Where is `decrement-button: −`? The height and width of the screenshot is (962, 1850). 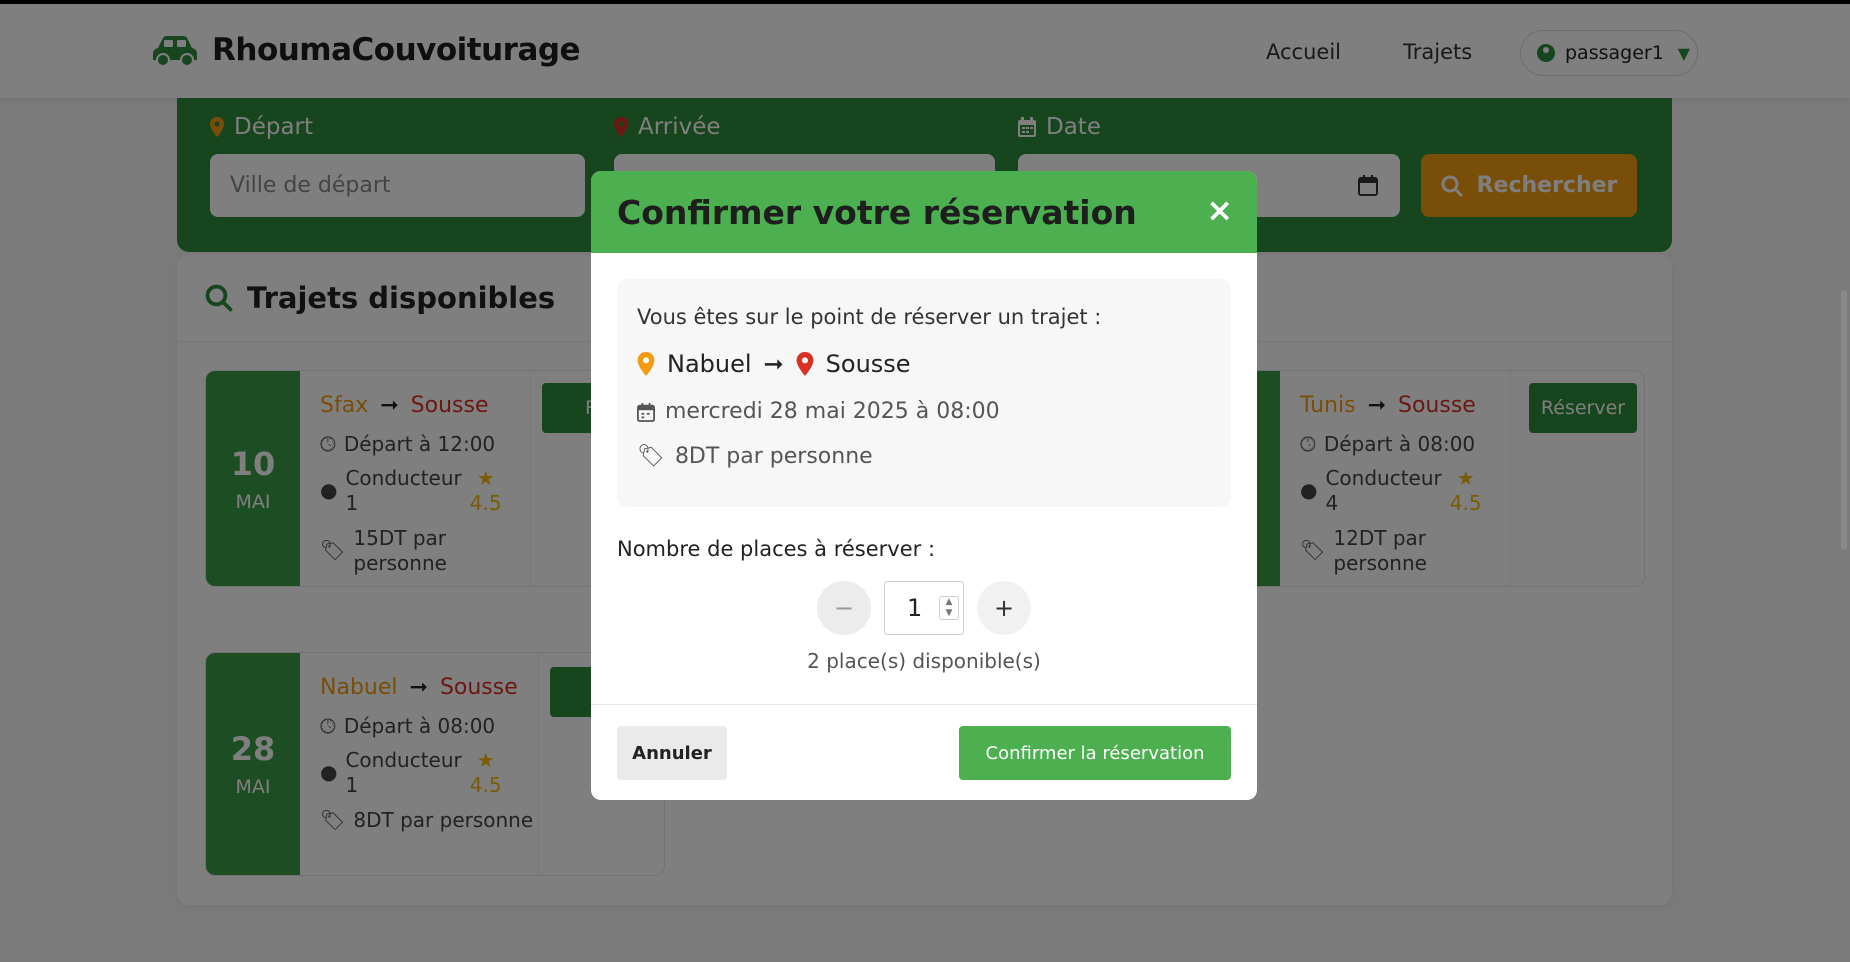
decrement-button: − is located at coordinates (844, 608).